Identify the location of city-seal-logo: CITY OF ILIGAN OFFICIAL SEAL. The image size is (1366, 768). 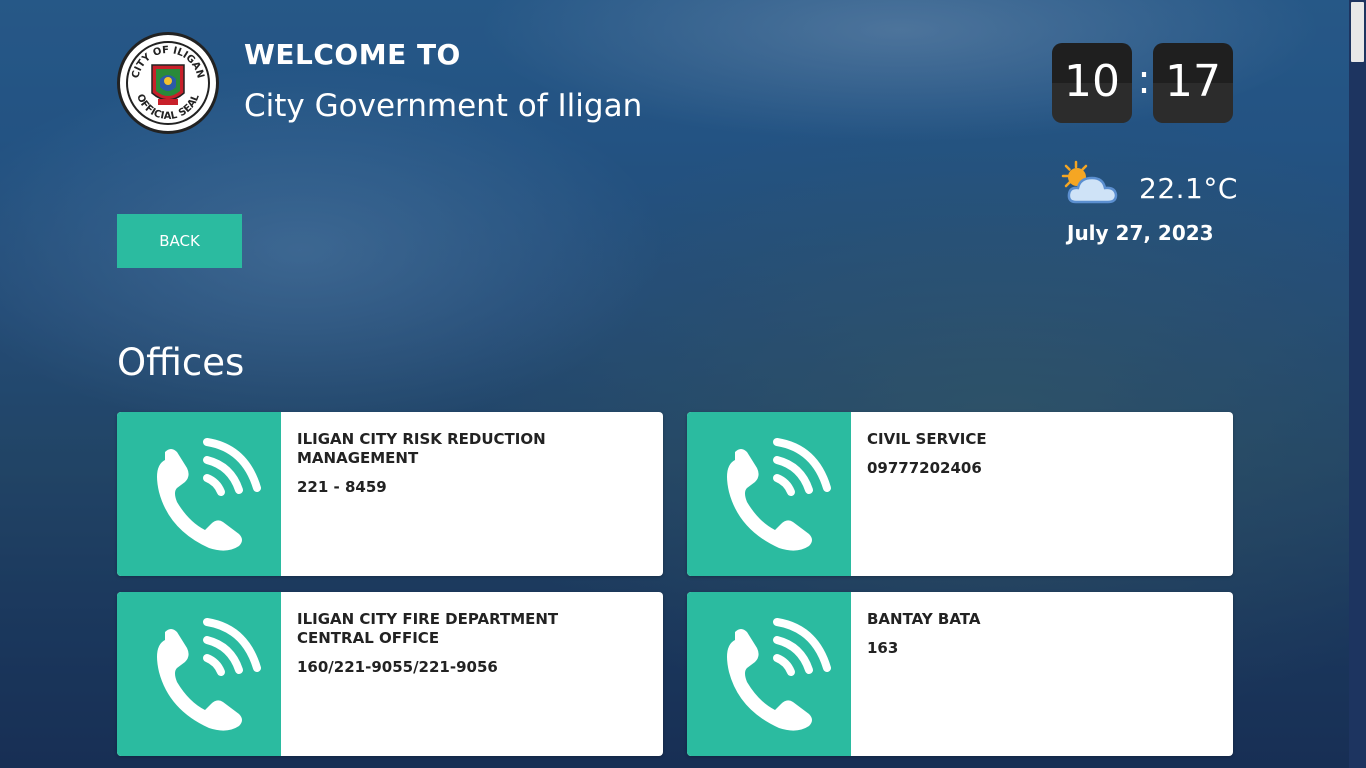
(168, 83).